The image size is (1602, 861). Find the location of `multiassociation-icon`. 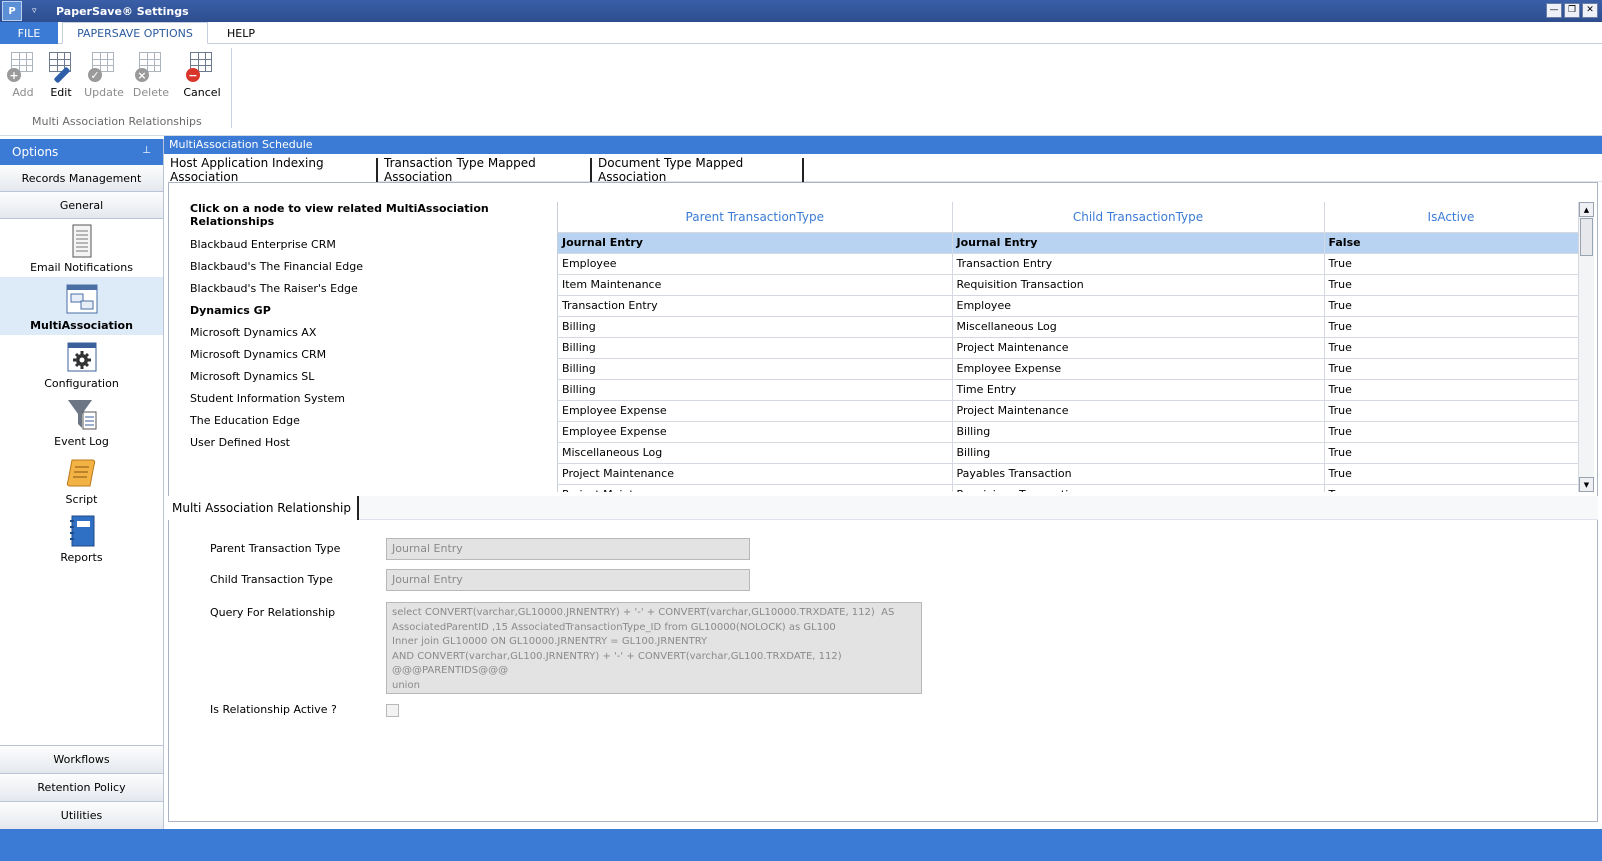

multiassociation-icon is located at coordinates (82, 299).